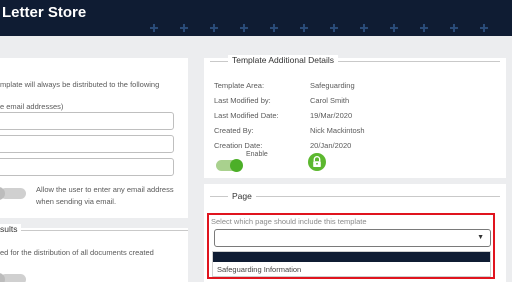 The height and width of the screenshot is (282, 512). I want to click on chevron-down-icon: ▼, so click(480, 237).